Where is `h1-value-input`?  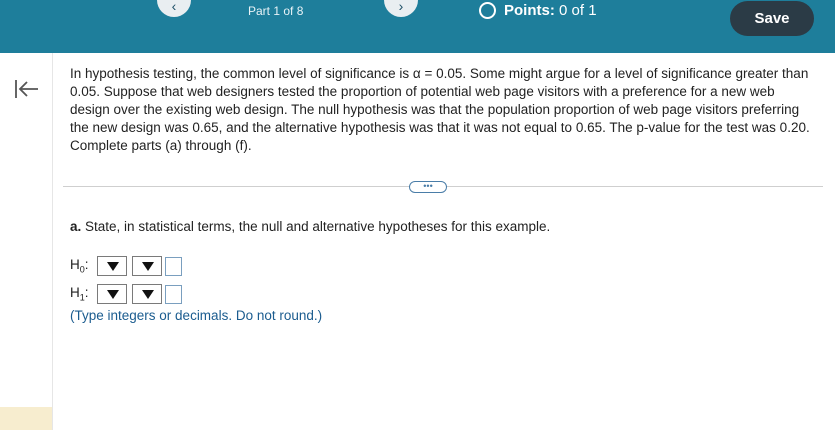
h1-value-input is located at coordinates (173, 294).